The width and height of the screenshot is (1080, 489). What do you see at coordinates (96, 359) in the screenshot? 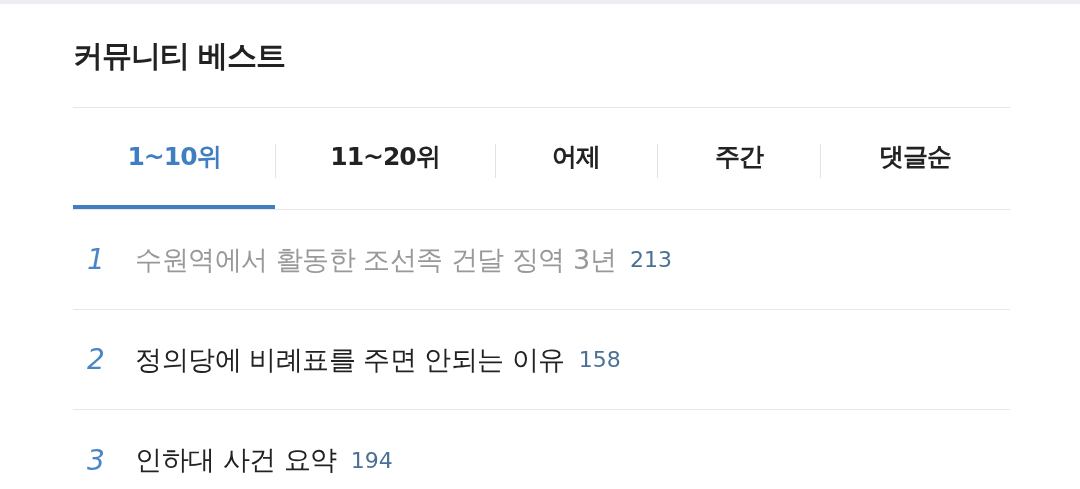
I see `rank-number: 2` at bounding box center [96, 359].